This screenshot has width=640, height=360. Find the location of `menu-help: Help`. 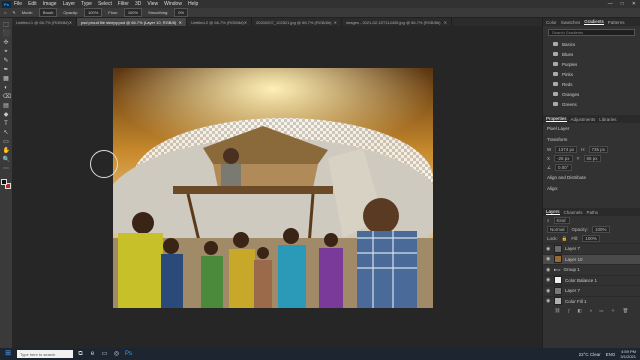

menu-help: Help is located at coordinates (193, 4).